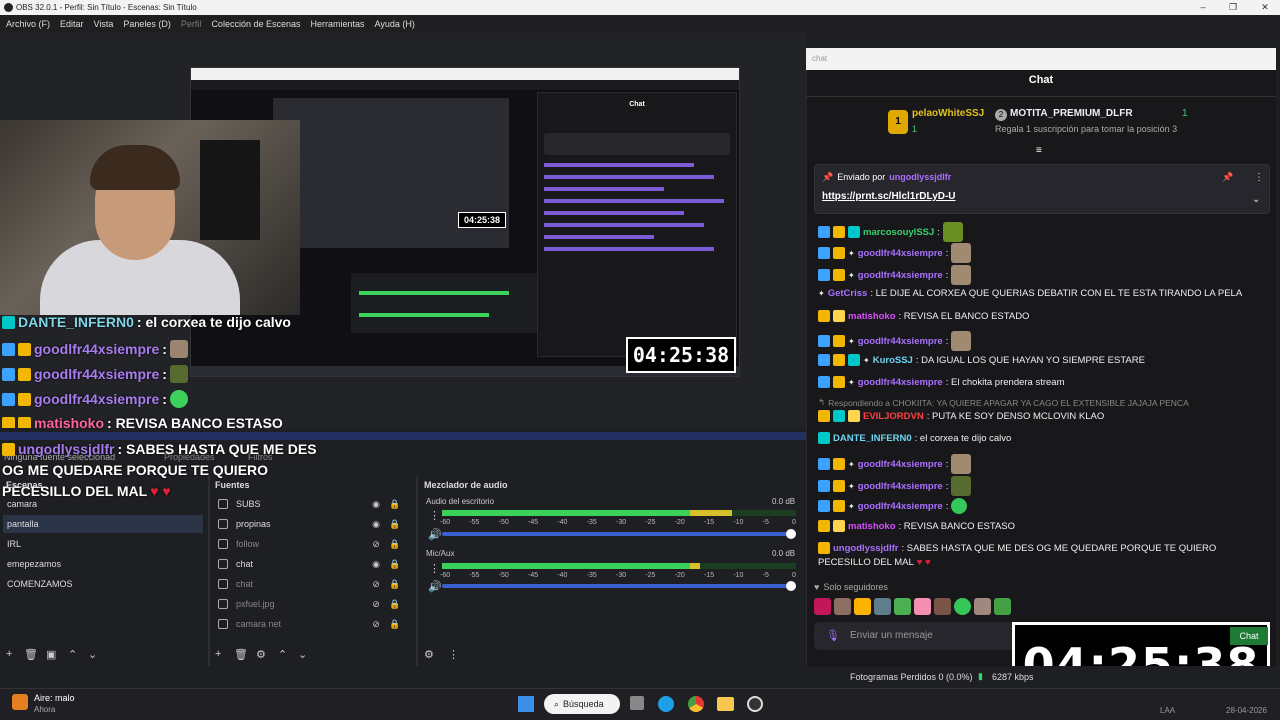  What do you see at coordinates (898, 232) in the screenshot?
I see `chat-username: marcosouylSSJ` at bounding box center [898, 232].